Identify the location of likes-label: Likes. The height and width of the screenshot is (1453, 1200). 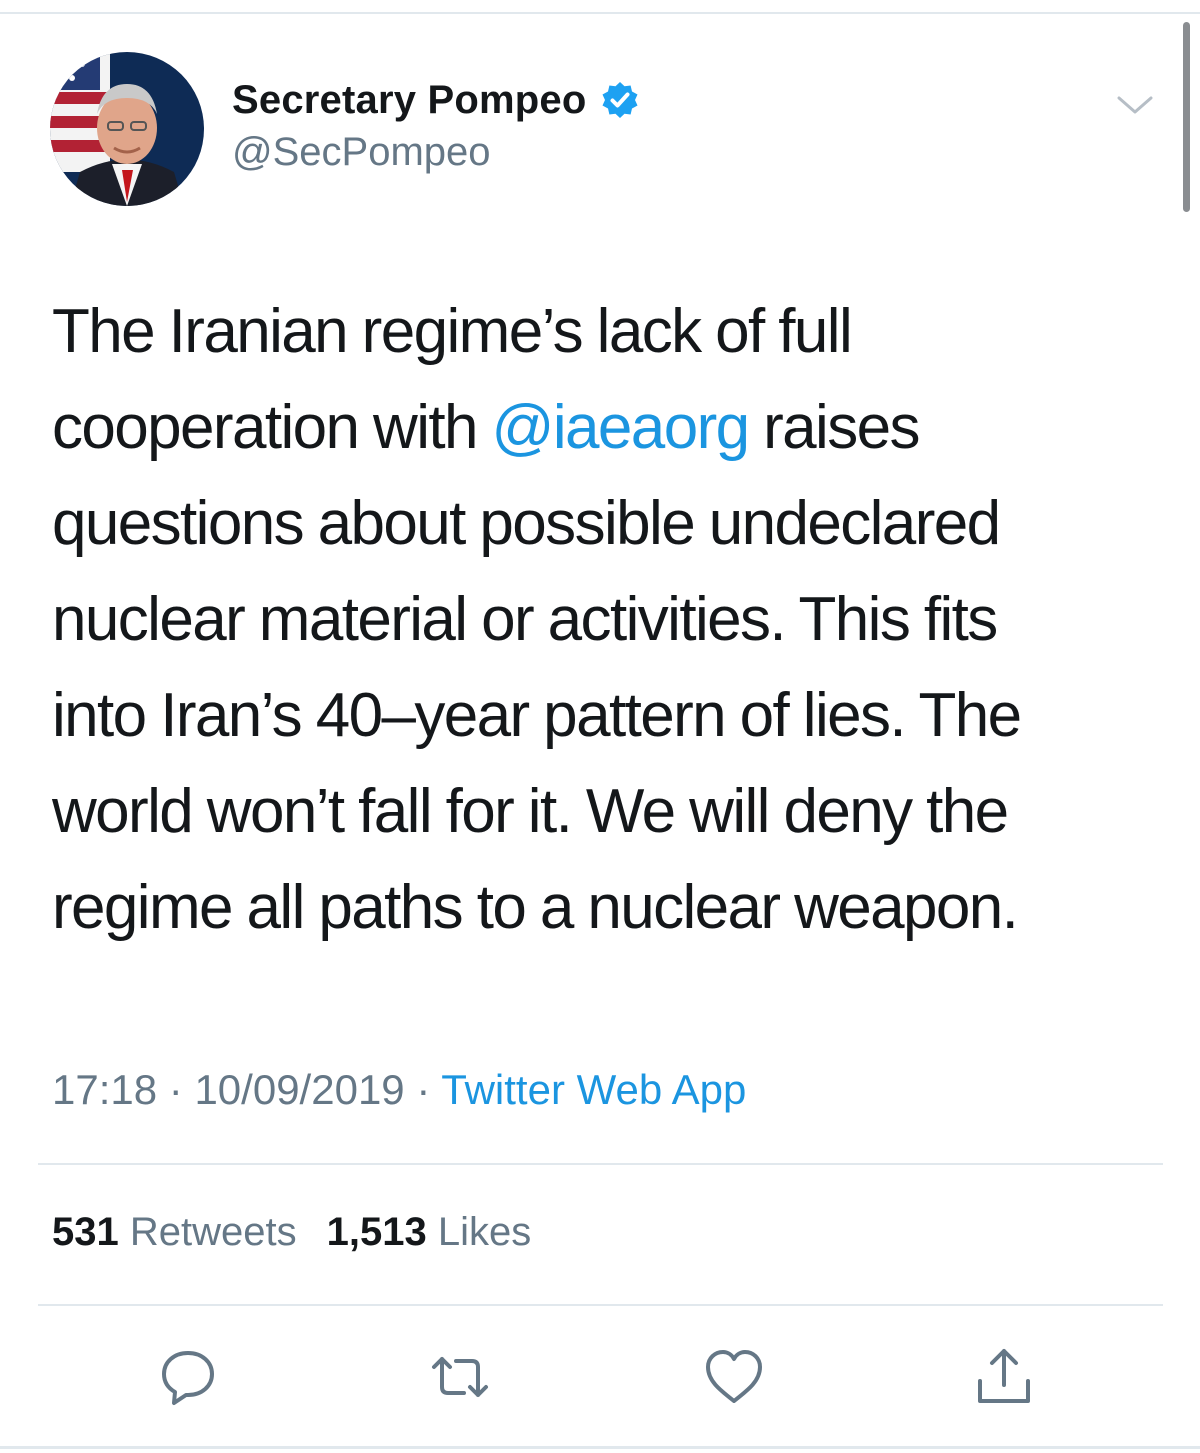
(484, 1232).